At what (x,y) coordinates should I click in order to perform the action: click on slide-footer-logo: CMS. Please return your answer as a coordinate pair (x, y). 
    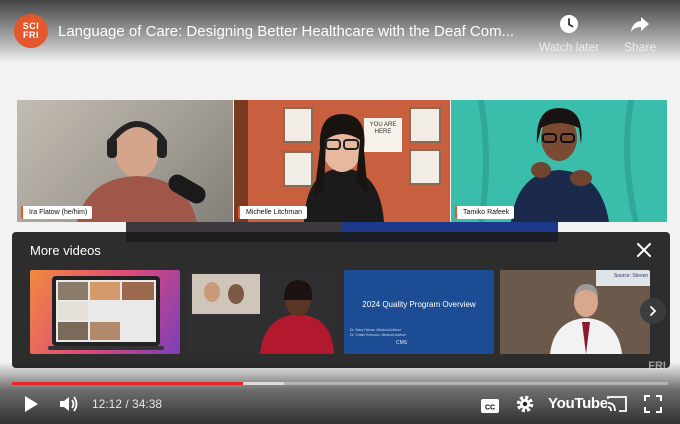
    Looking at the image, I should click on (402, 343).